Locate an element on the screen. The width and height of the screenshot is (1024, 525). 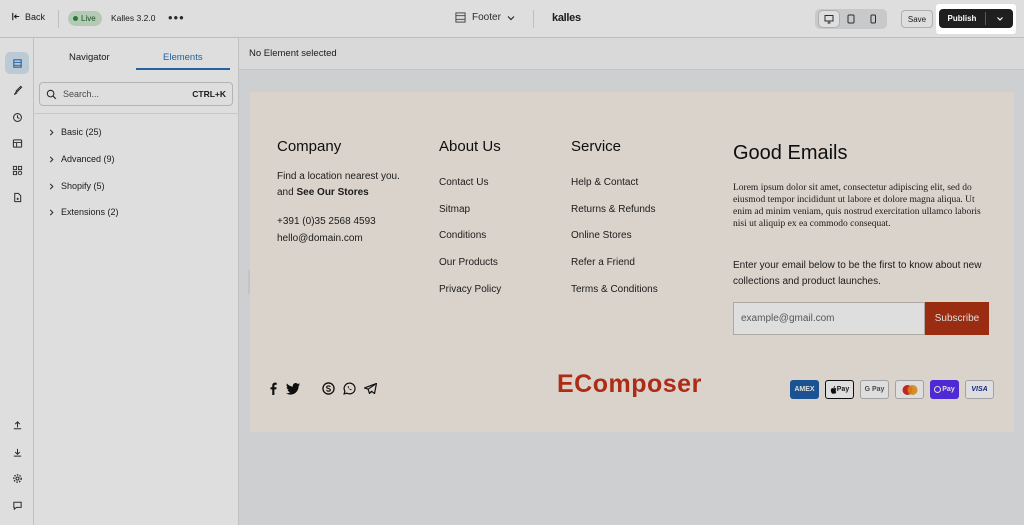
mobile-view-button is located at coordinates (873, 19).